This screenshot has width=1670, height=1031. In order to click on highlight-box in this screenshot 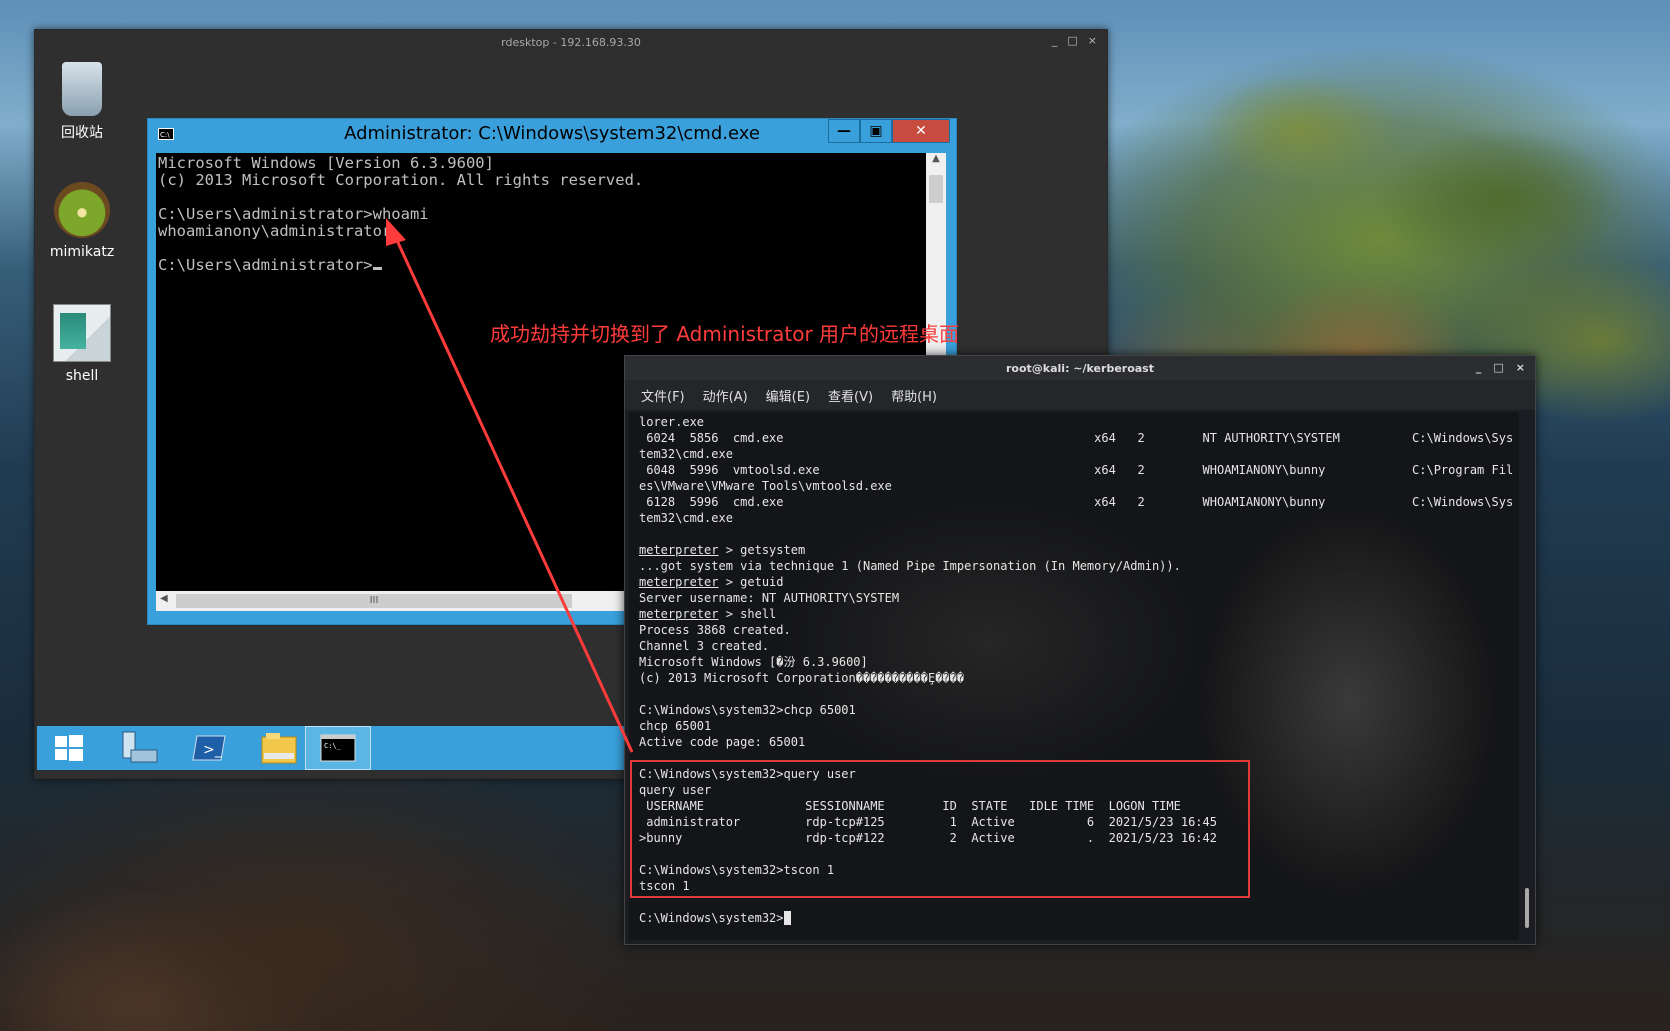, I will do `click(940, 829)`.